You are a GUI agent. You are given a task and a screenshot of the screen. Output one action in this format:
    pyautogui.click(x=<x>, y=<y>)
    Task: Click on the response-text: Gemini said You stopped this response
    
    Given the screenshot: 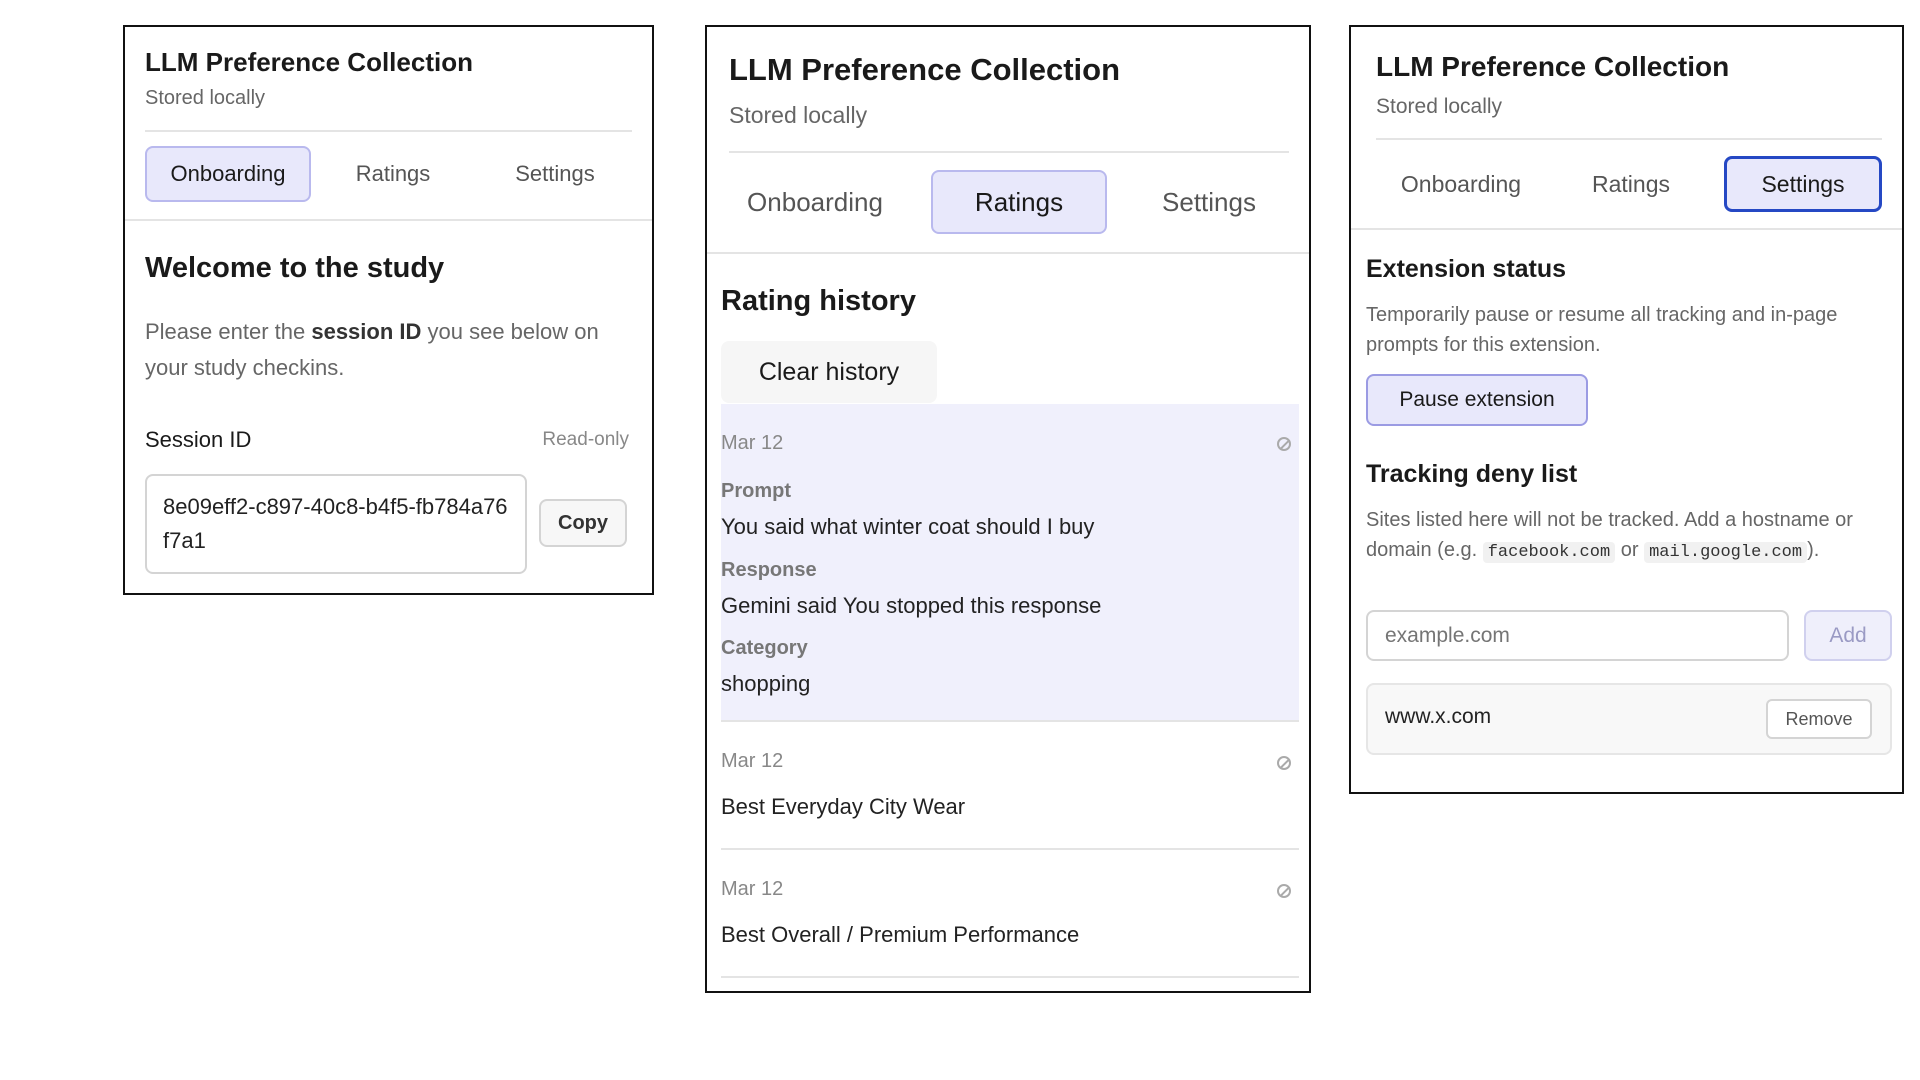 What is the action you would take?
    pyautogui.click(x=911, y=605)
    